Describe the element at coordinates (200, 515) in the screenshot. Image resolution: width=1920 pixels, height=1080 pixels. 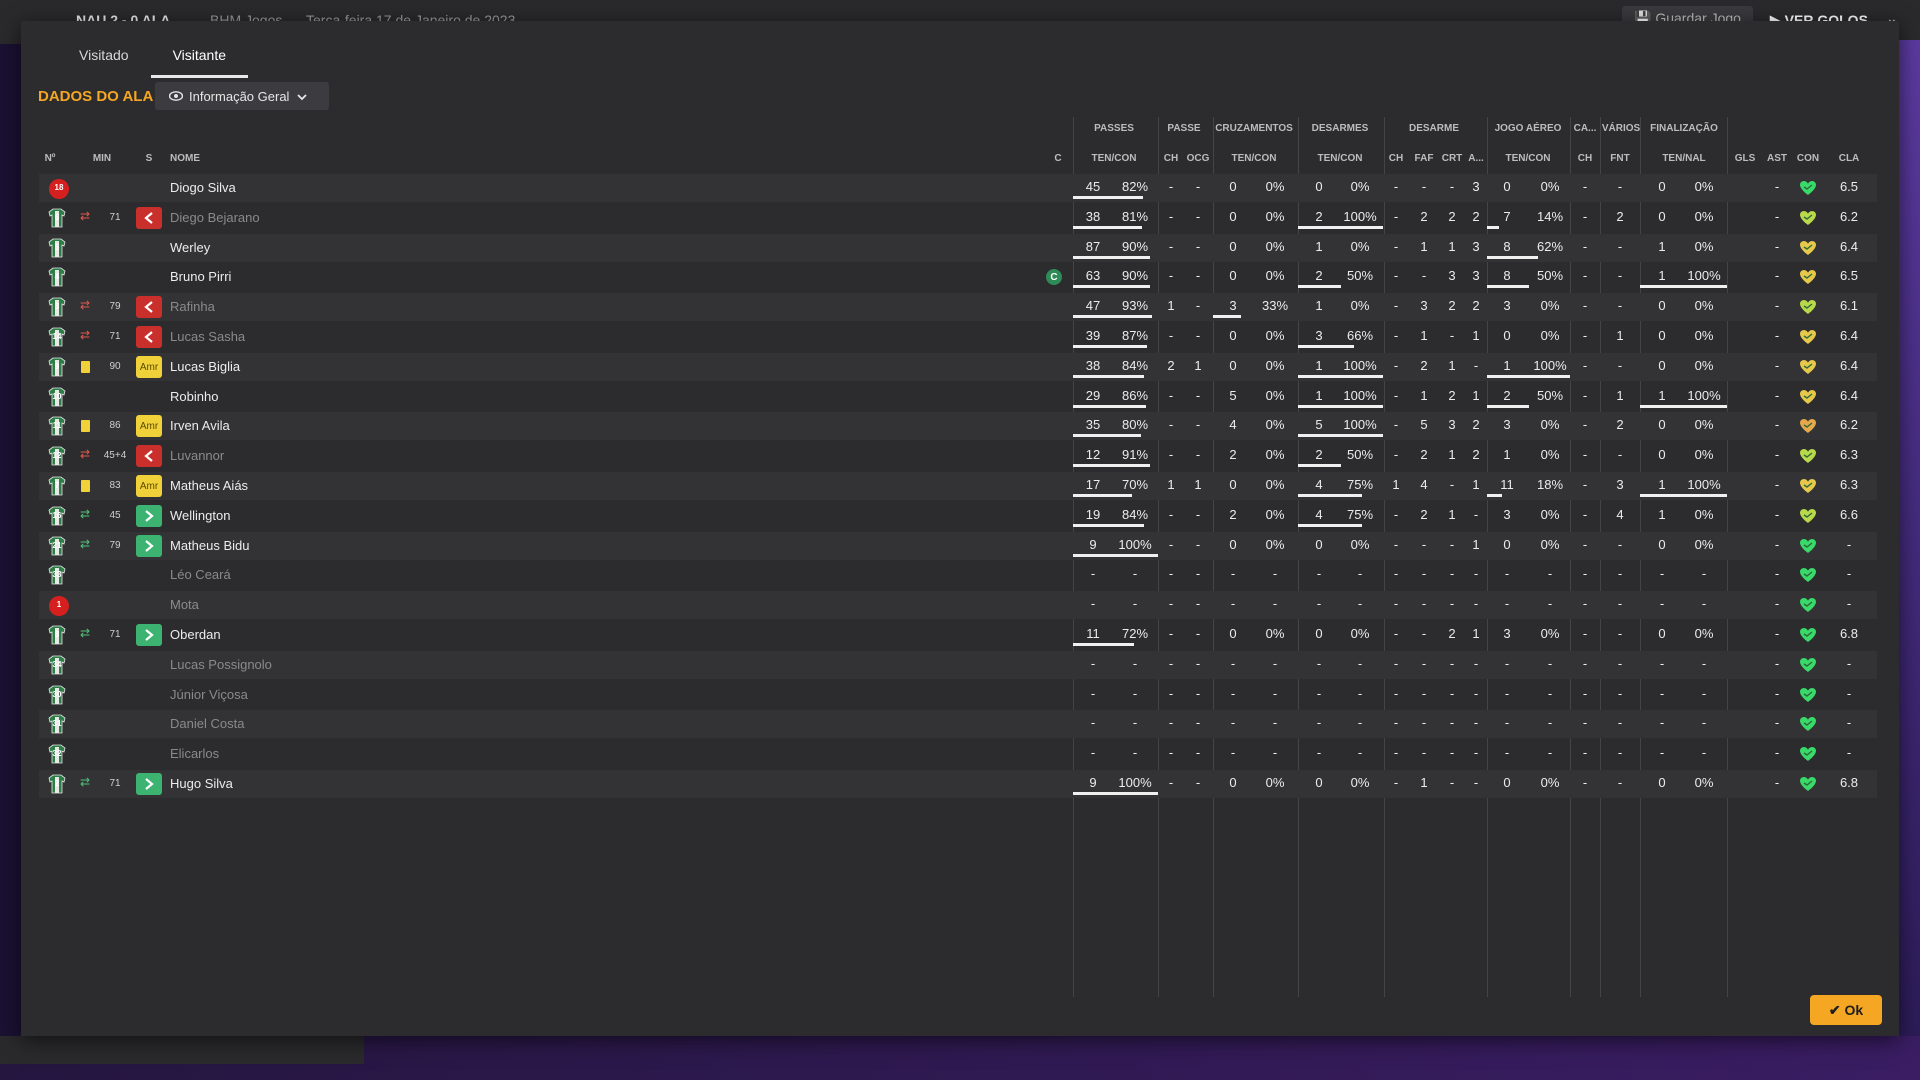
I see `player-name: Wellington` at that location.